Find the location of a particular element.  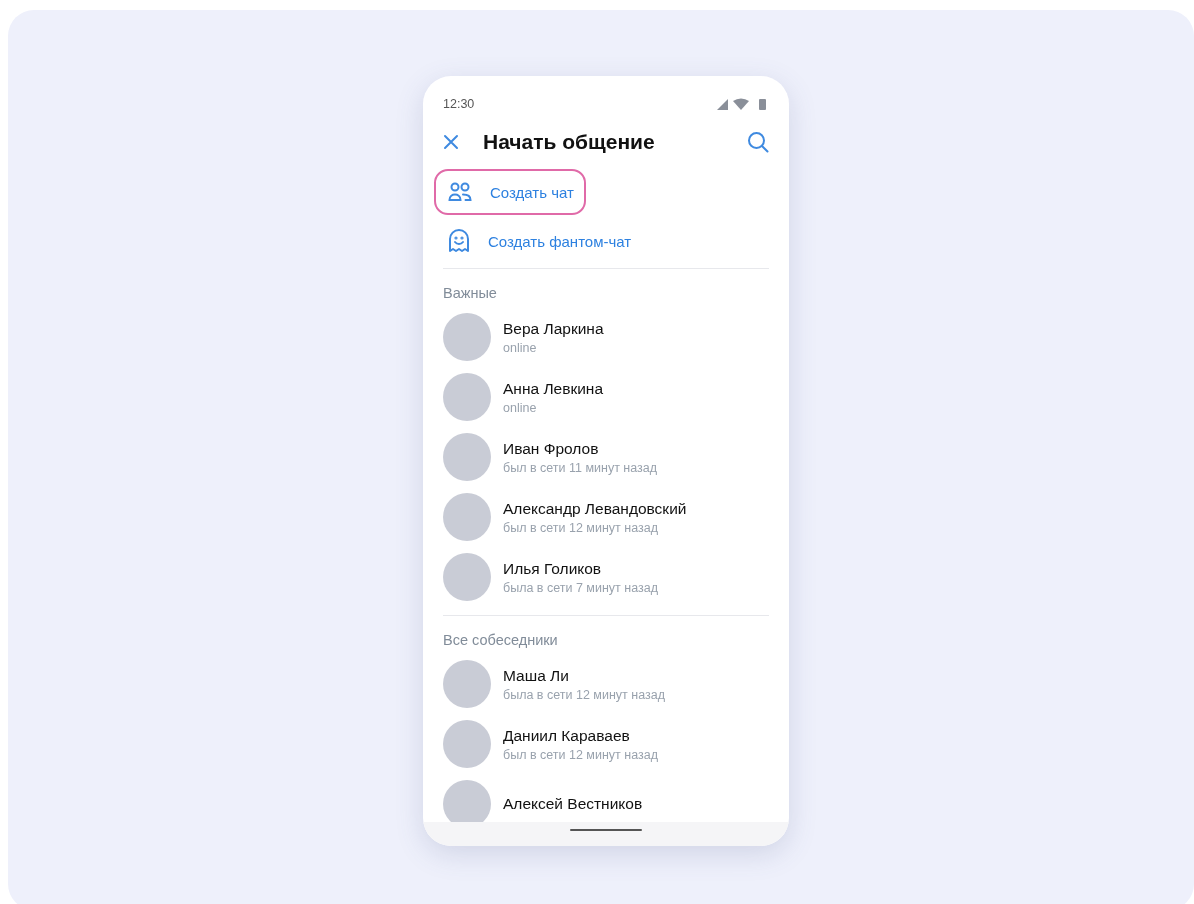

search-icon is located at coordinates (758, 142).